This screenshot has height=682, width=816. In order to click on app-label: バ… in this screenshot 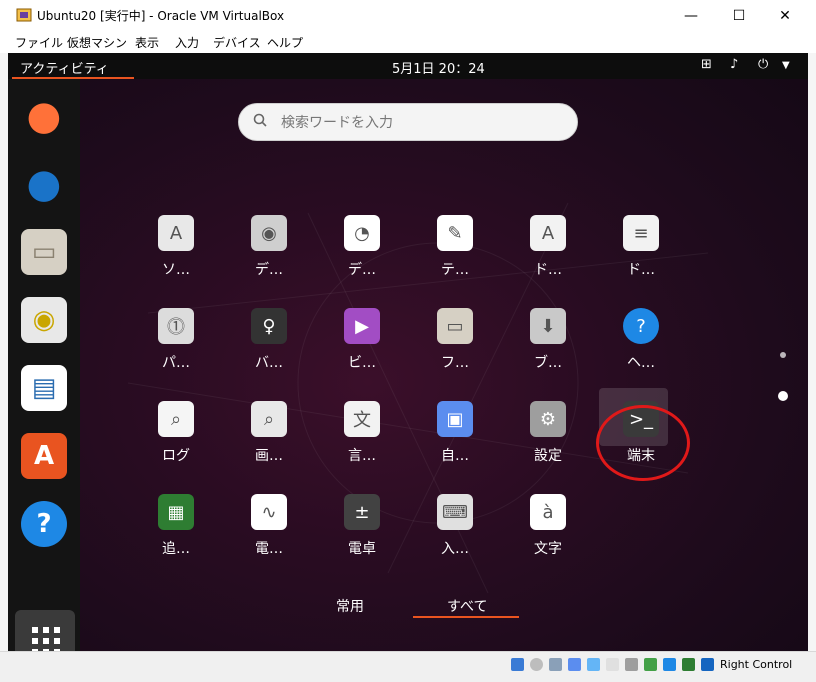, I will do `click(269, 363)`.